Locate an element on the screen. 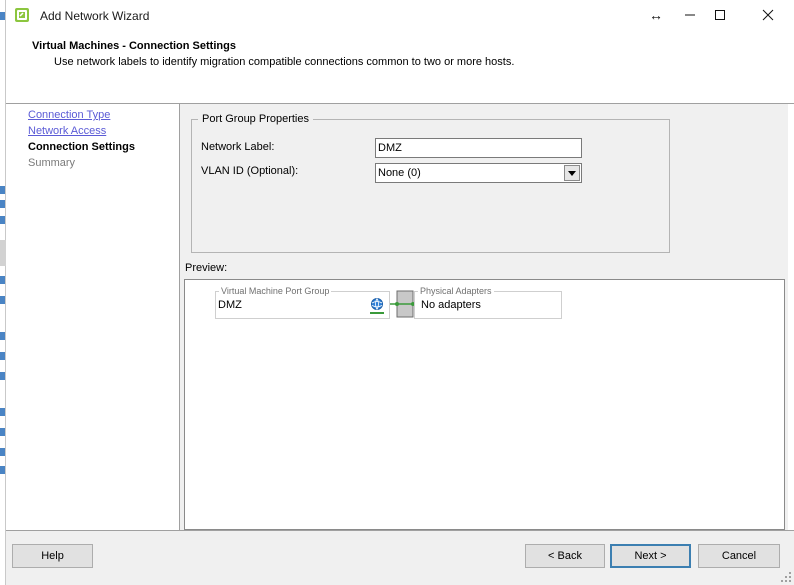 This screenshot has width=794, height=585. vlan-id-value: None (0) is located at coordinates (399, 173).